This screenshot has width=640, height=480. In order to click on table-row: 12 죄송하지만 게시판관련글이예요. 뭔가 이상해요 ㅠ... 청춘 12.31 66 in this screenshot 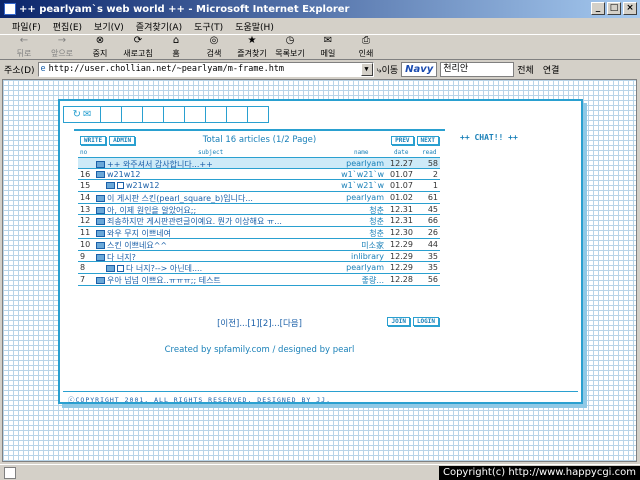, I will do `click(259, 221)`.